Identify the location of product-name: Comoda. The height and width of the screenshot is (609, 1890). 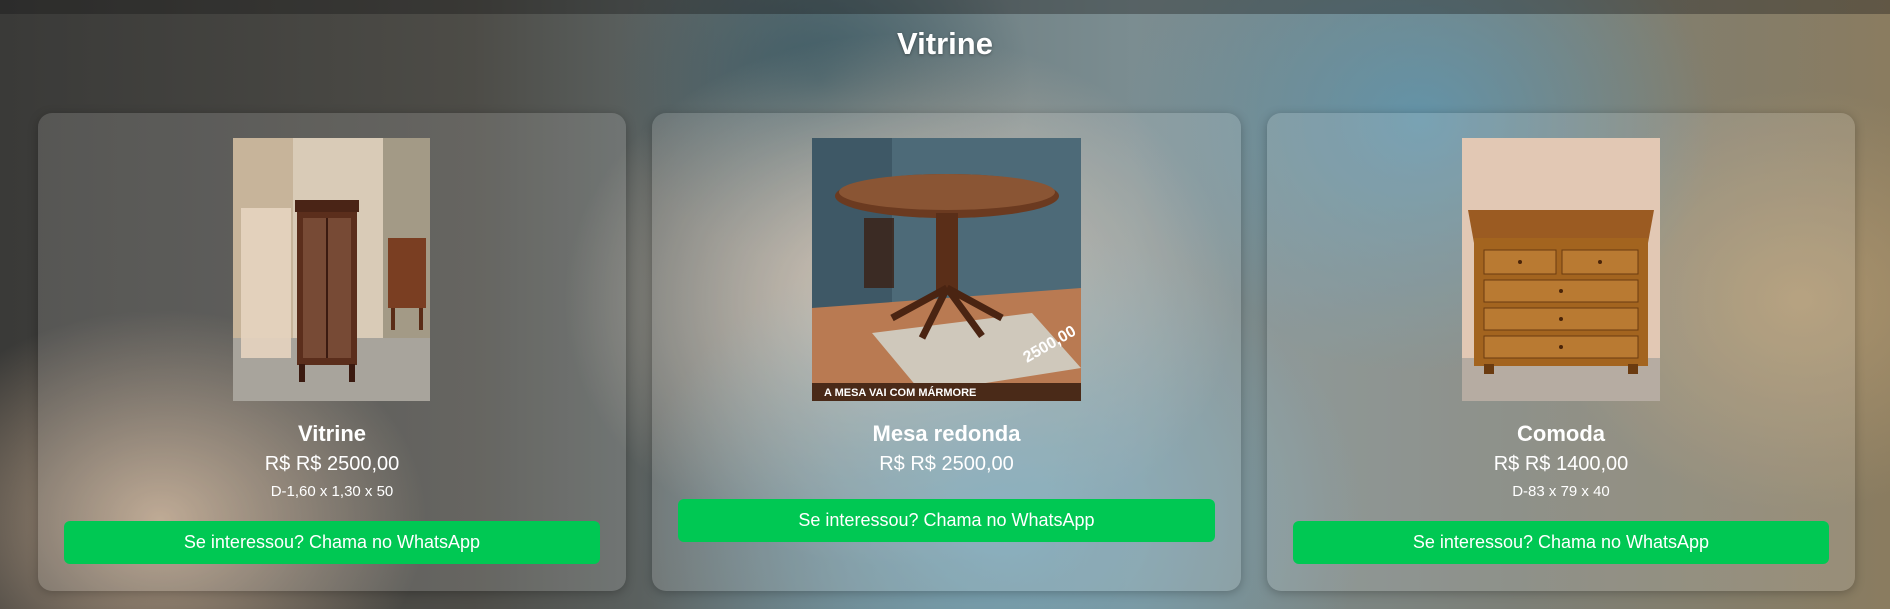
(1561, 433).